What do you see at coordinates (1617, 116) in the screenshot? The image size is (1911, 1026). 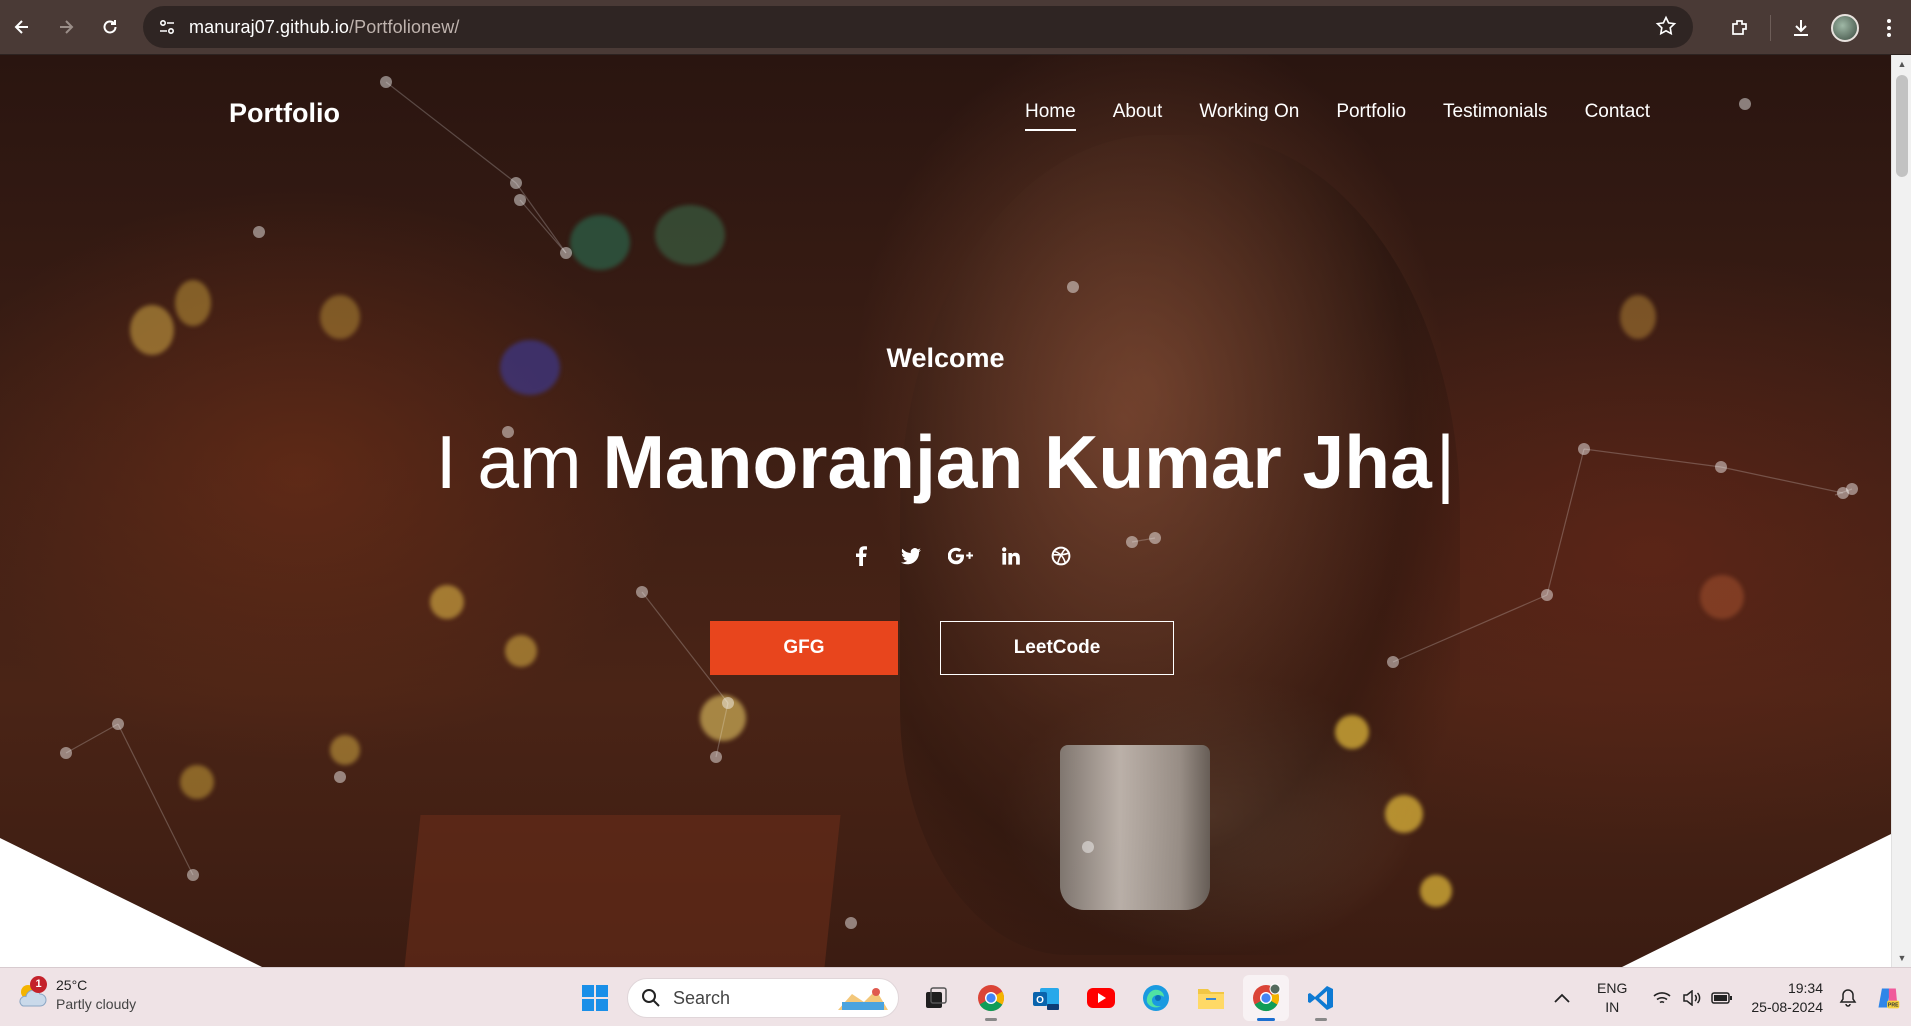 I see `nav-contact: Contact` at bounding box center [1617, 116].